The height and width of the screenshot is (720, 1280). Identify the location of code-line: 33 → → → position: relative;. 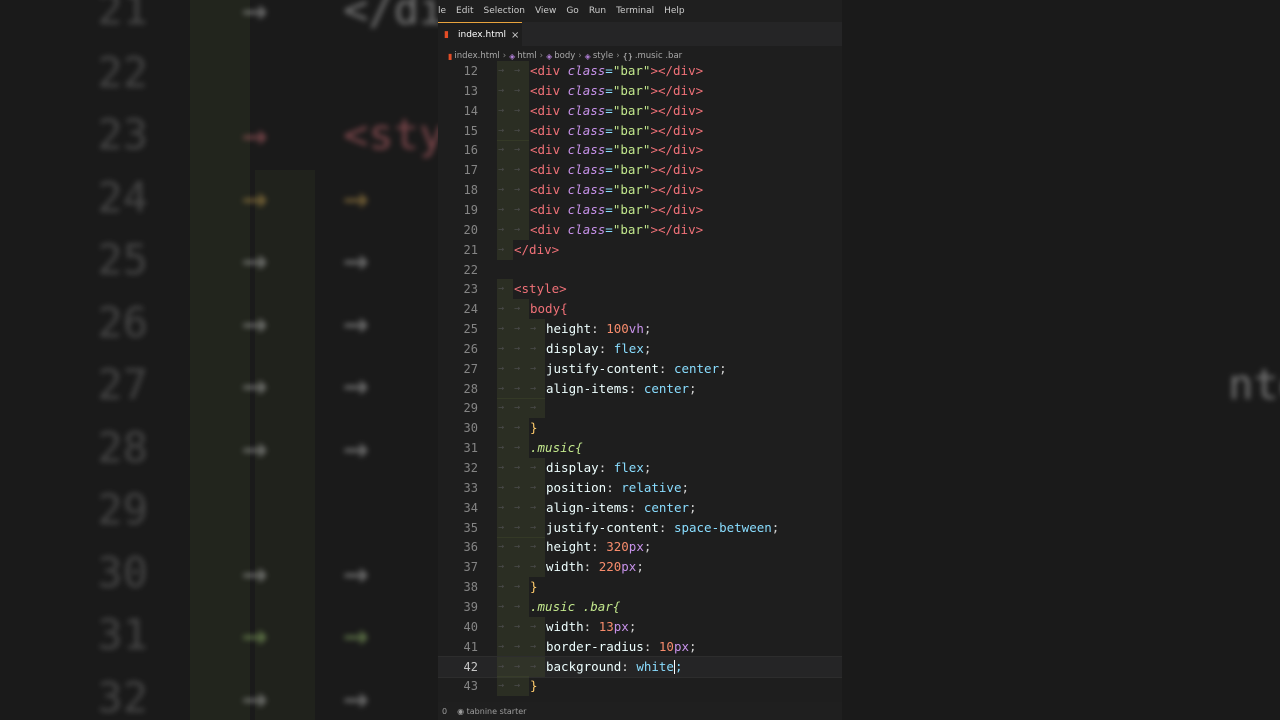
(640, 487).